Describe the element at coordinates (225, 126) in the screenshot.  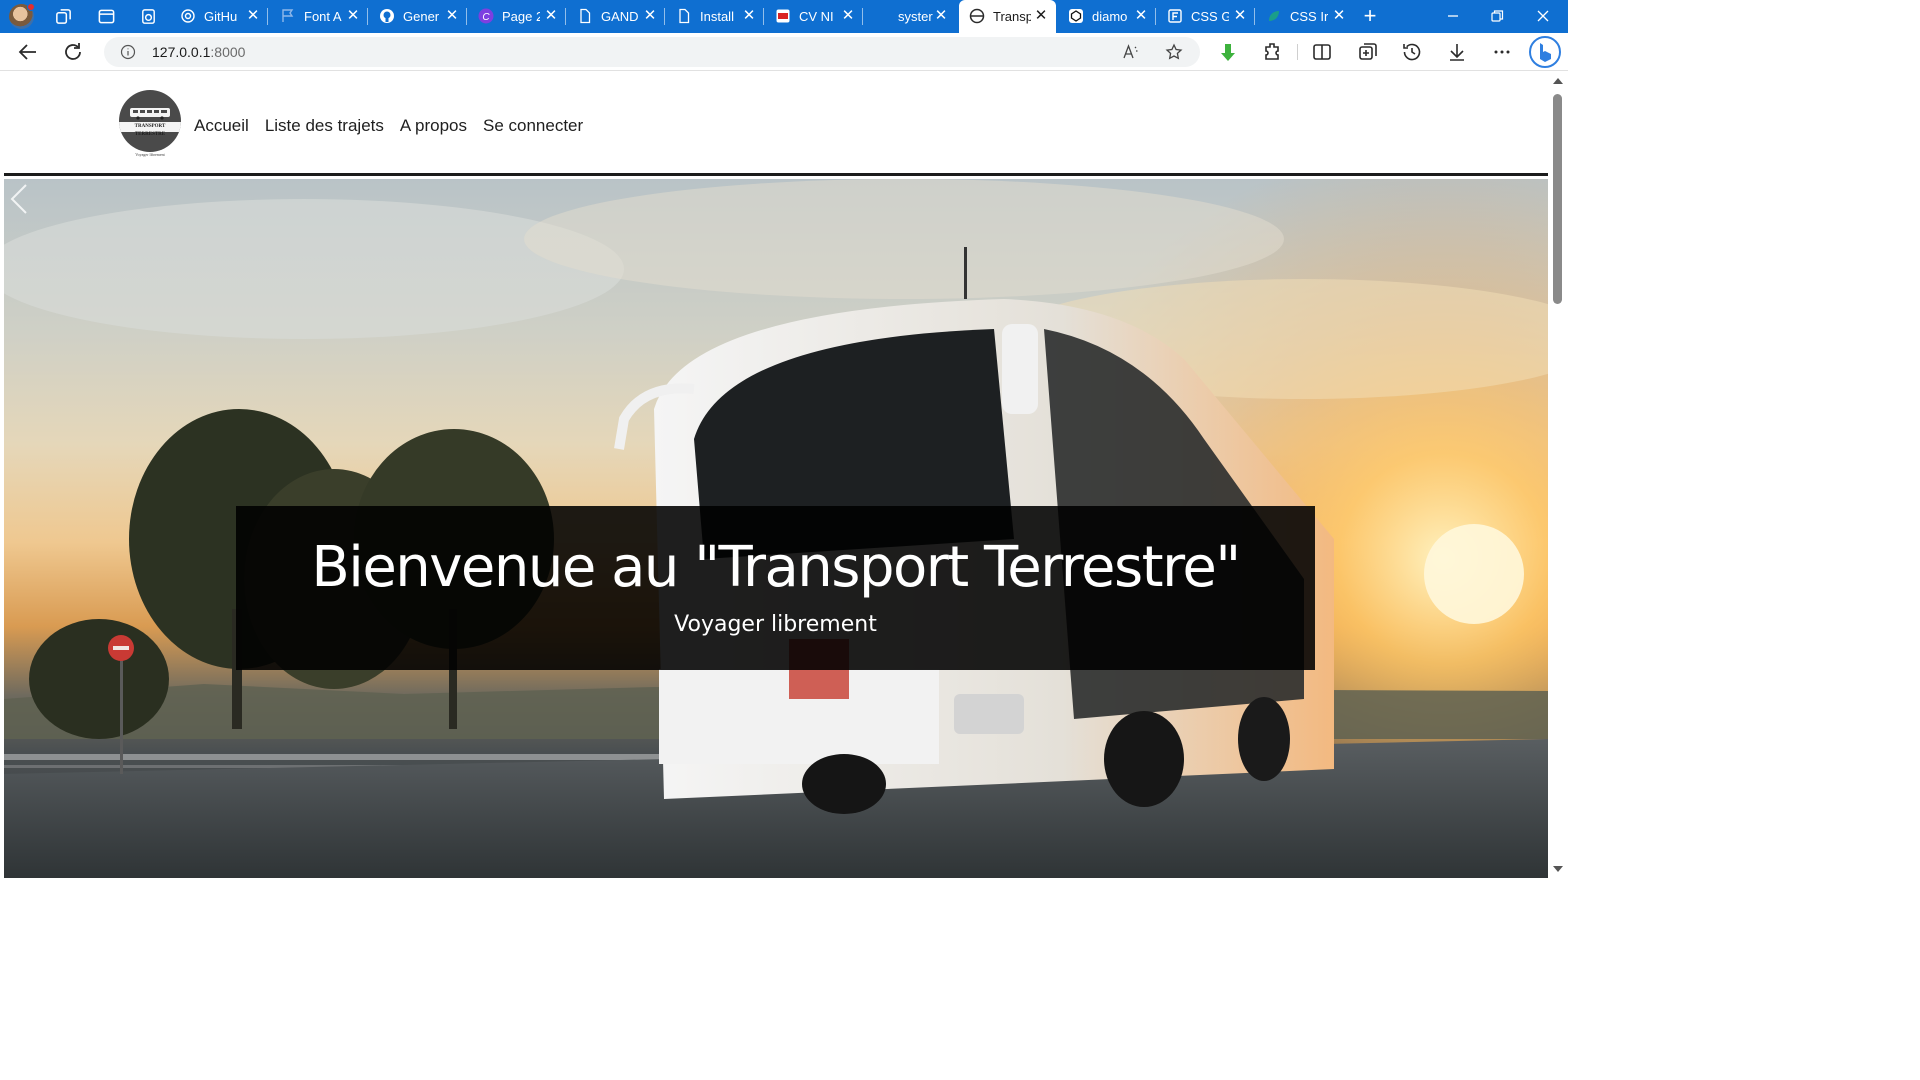
I see `nav-link-accueil: Accueil` at that location.